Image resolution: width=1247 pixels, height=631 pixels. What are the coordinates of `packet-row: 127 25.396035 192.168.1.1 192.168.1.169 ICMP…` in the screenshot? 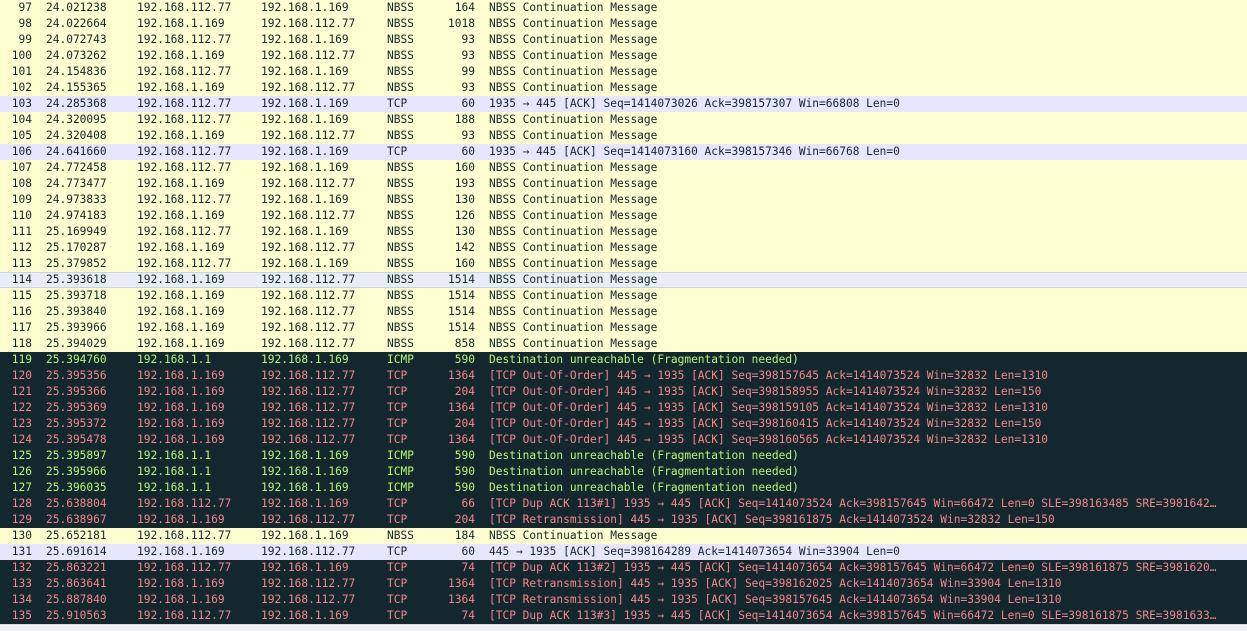 It's located at (623, 488).